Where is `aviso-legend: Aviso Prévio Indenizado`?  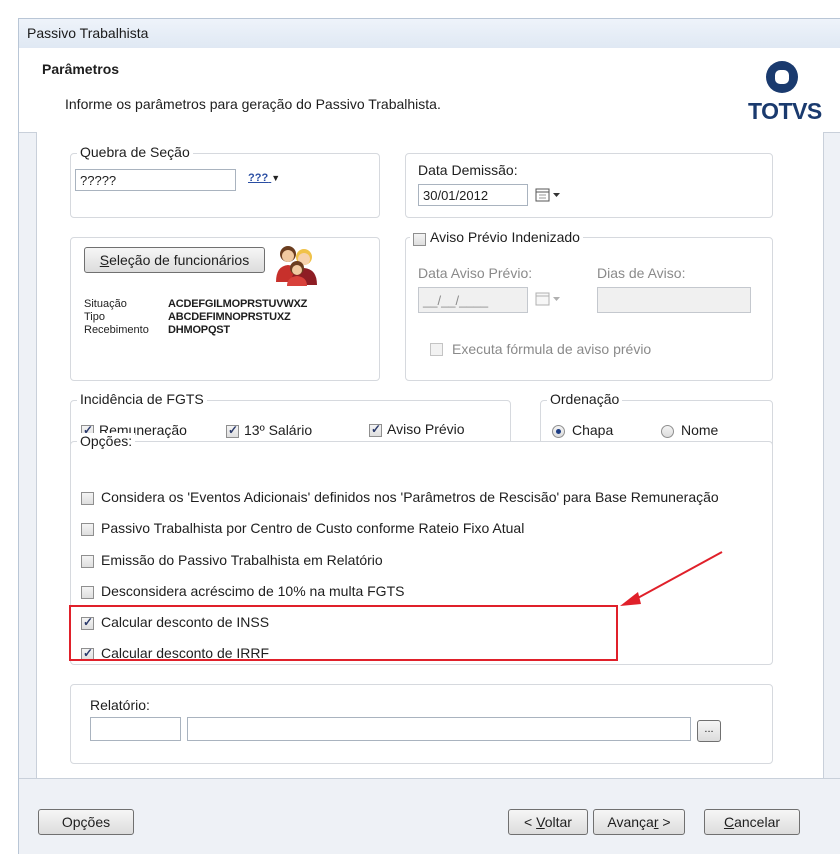 aviso-legend: Aviso Prévio Indenizado is located at coordinates (496, 237).